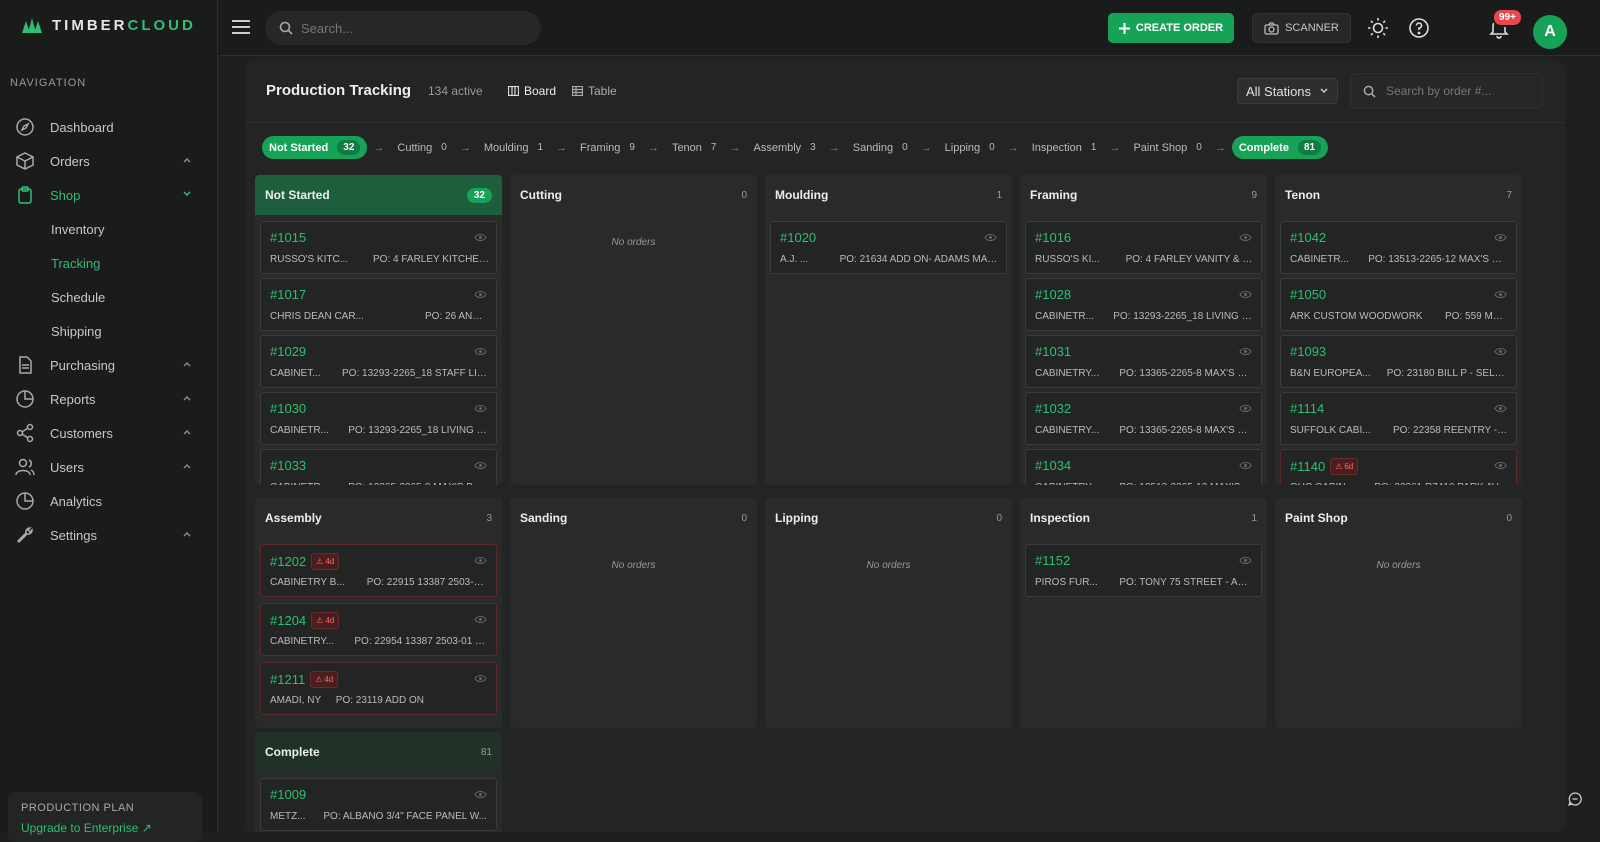 The image size is (1600, 842). I want to click on scanner-button: SCANNER, so click(1301, 28).